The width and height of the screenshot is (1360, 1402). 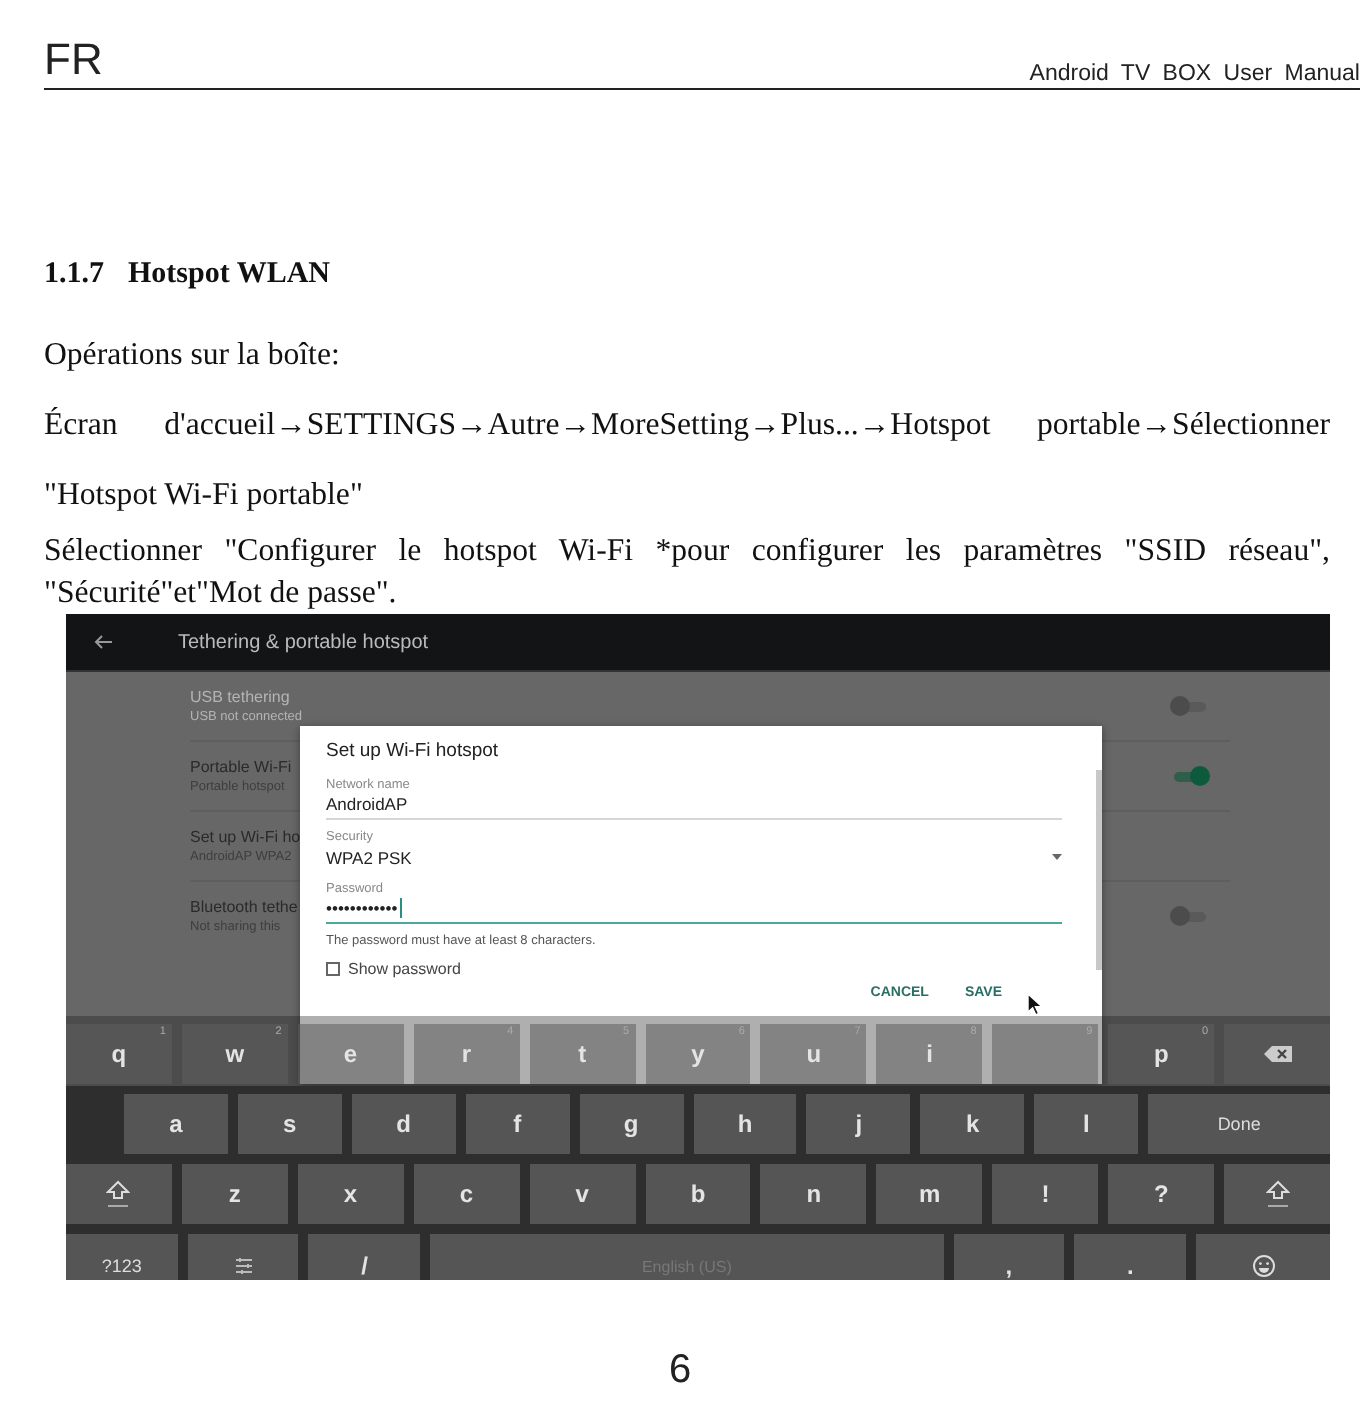 I want to click on keyboard-key: a, so click(x=176, y=1124).